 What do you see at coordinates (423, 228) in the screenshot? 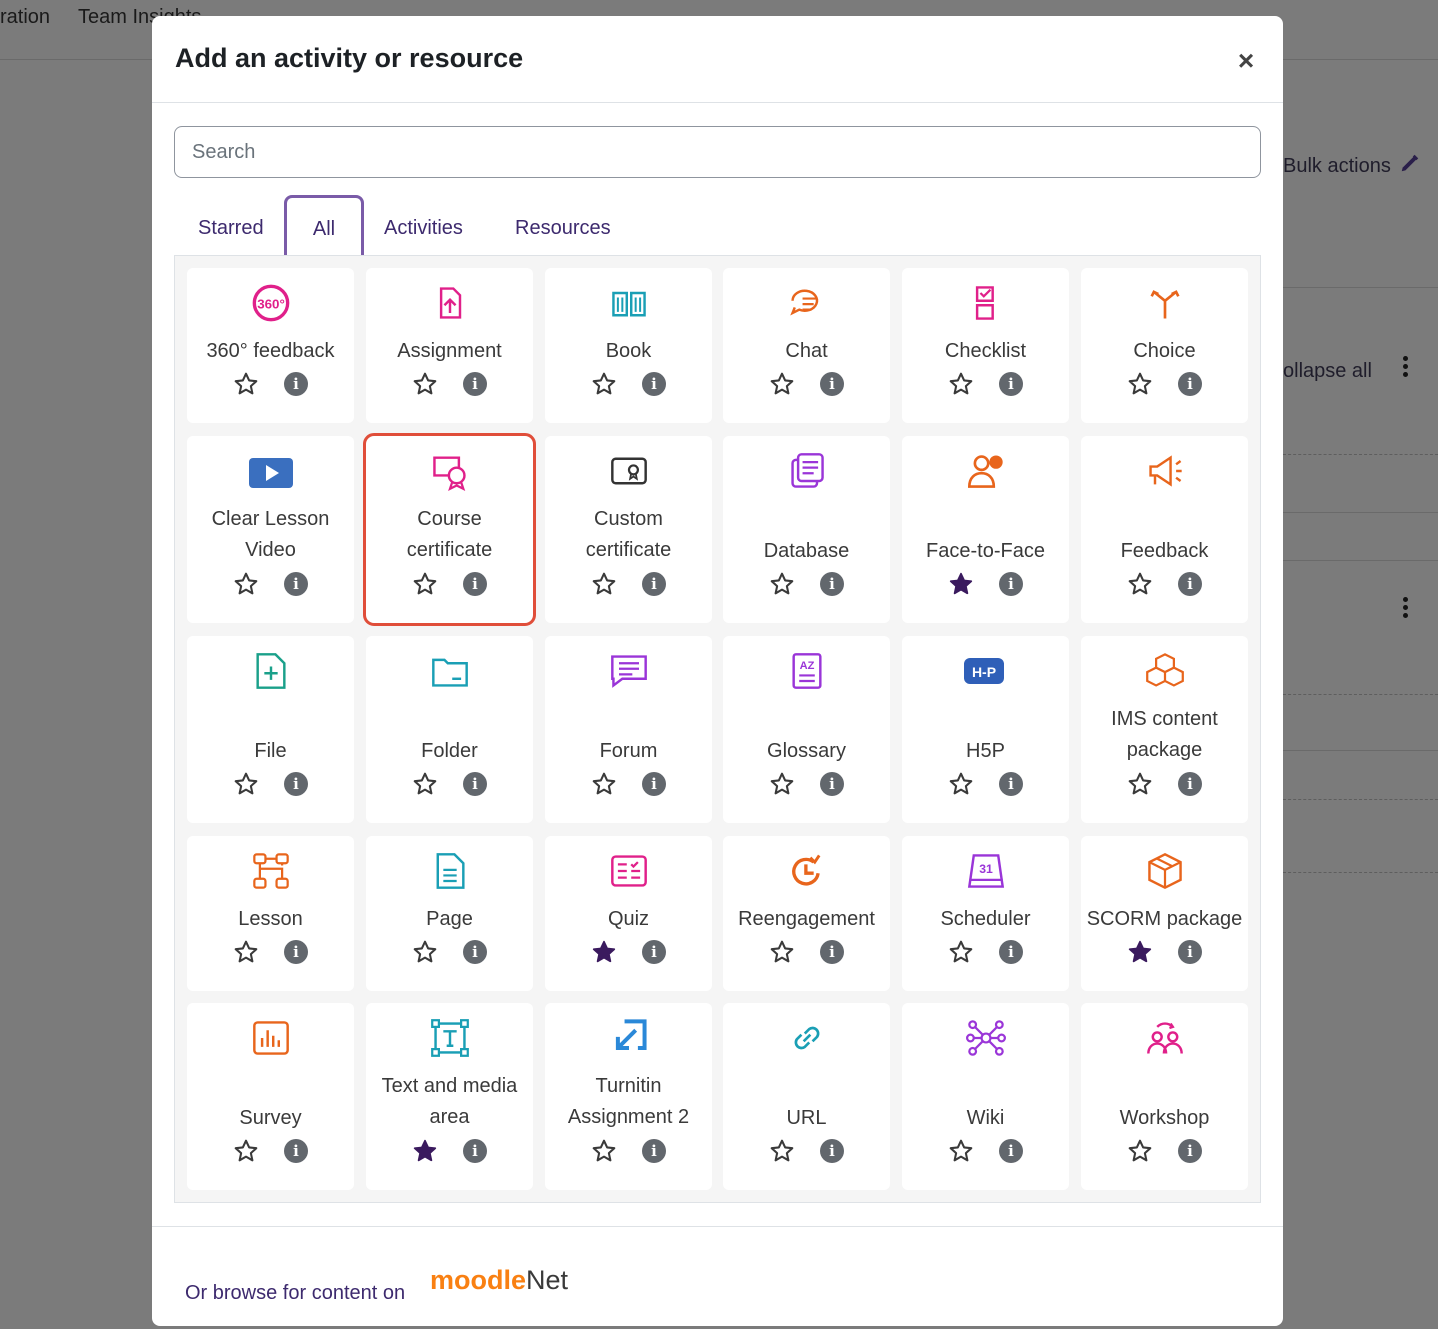
I see `tab-activities: Activities` at bounding box center [423, 228].